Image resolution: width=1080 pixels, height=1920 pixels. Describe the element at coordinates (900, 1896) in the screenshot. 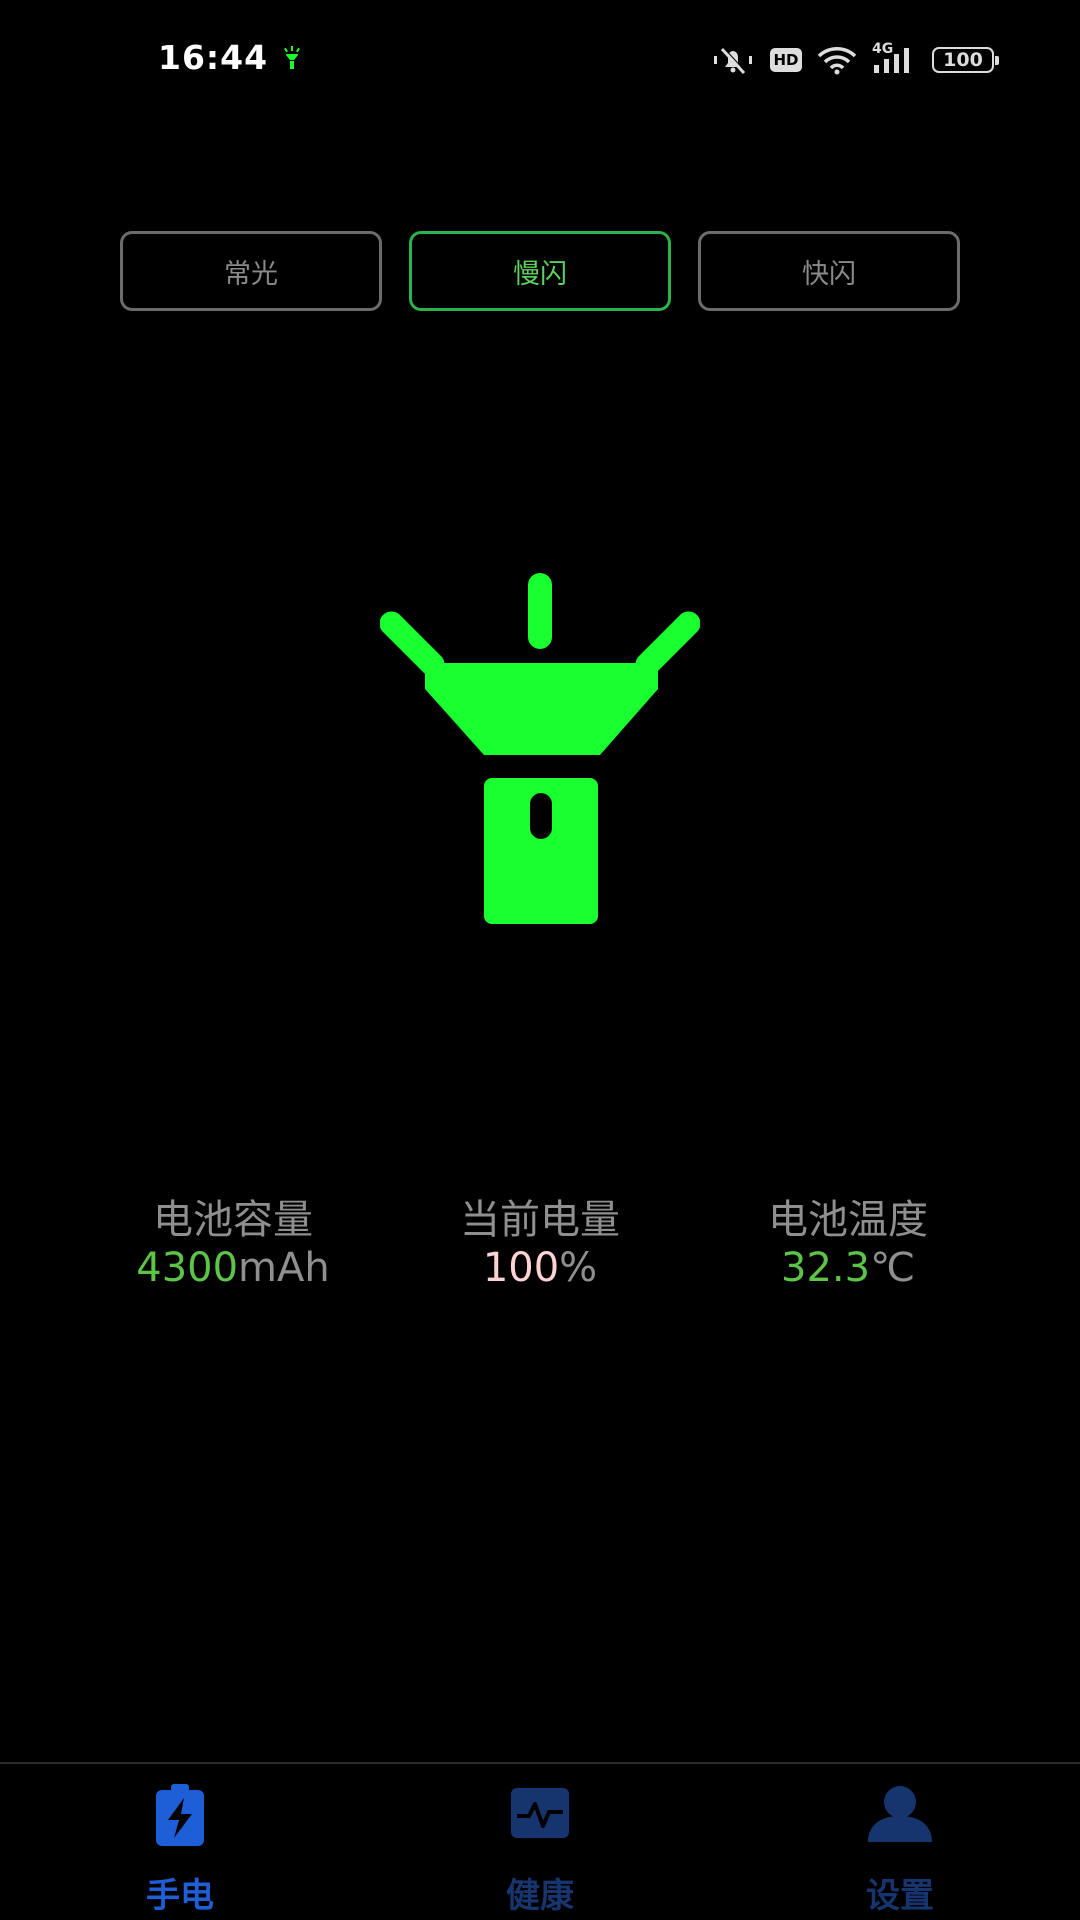

I see `nav-label: 设置` at that location.